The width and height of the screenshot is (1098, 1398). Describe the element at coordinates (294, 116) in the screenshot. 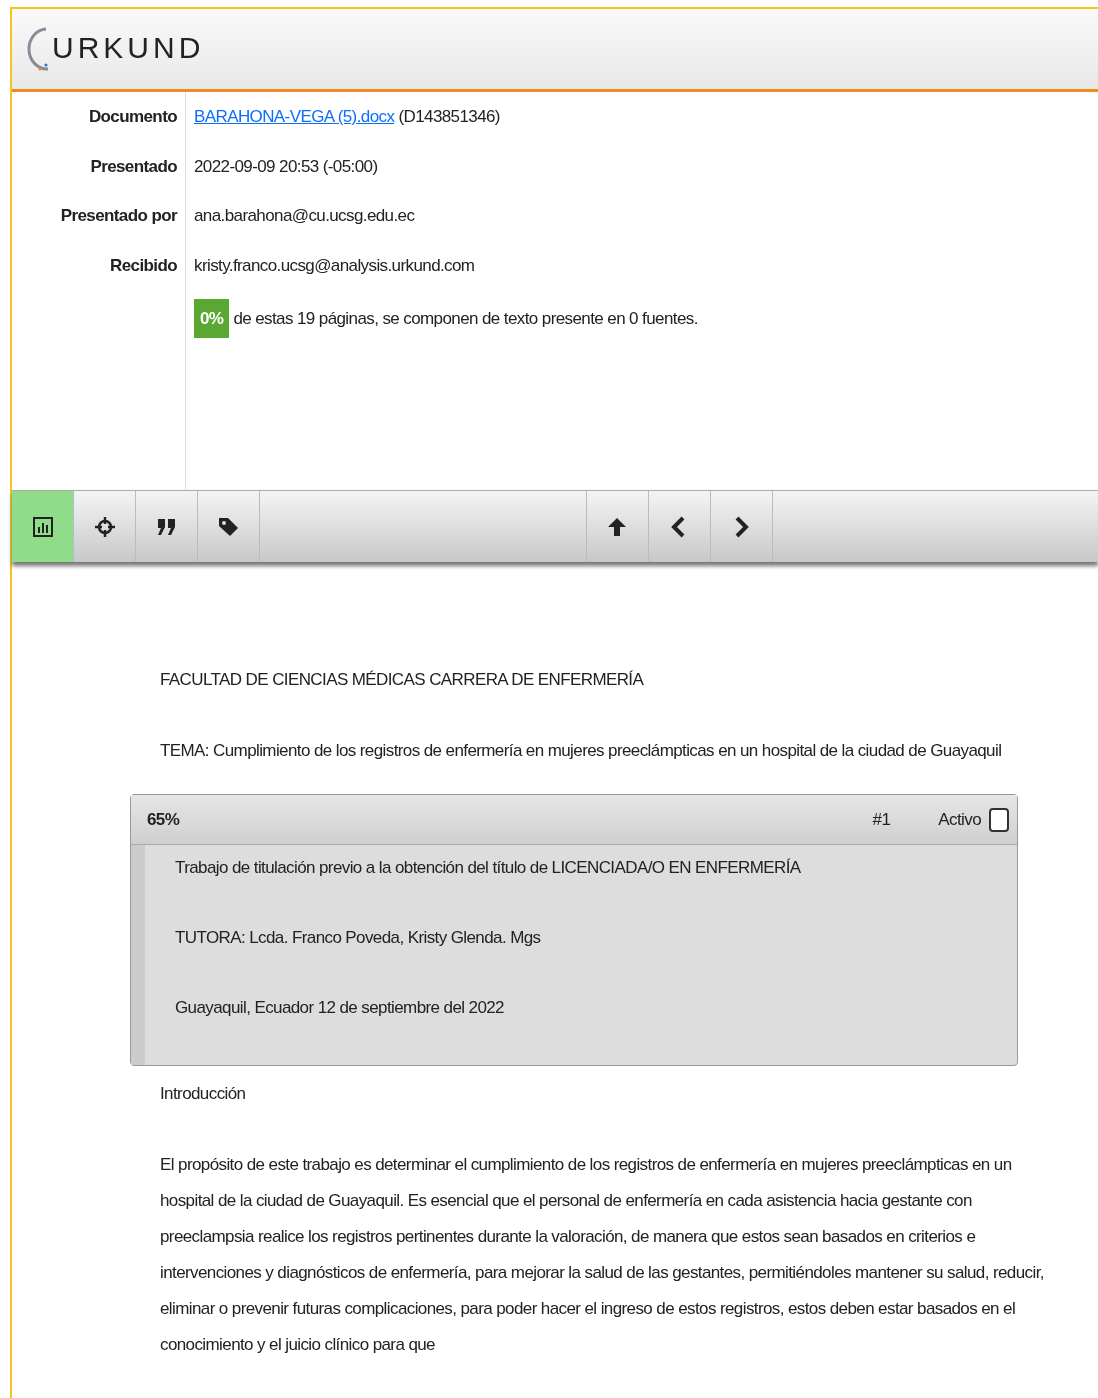

I see `document-link: BARAHONA-VEGA (5).docx` at that location.